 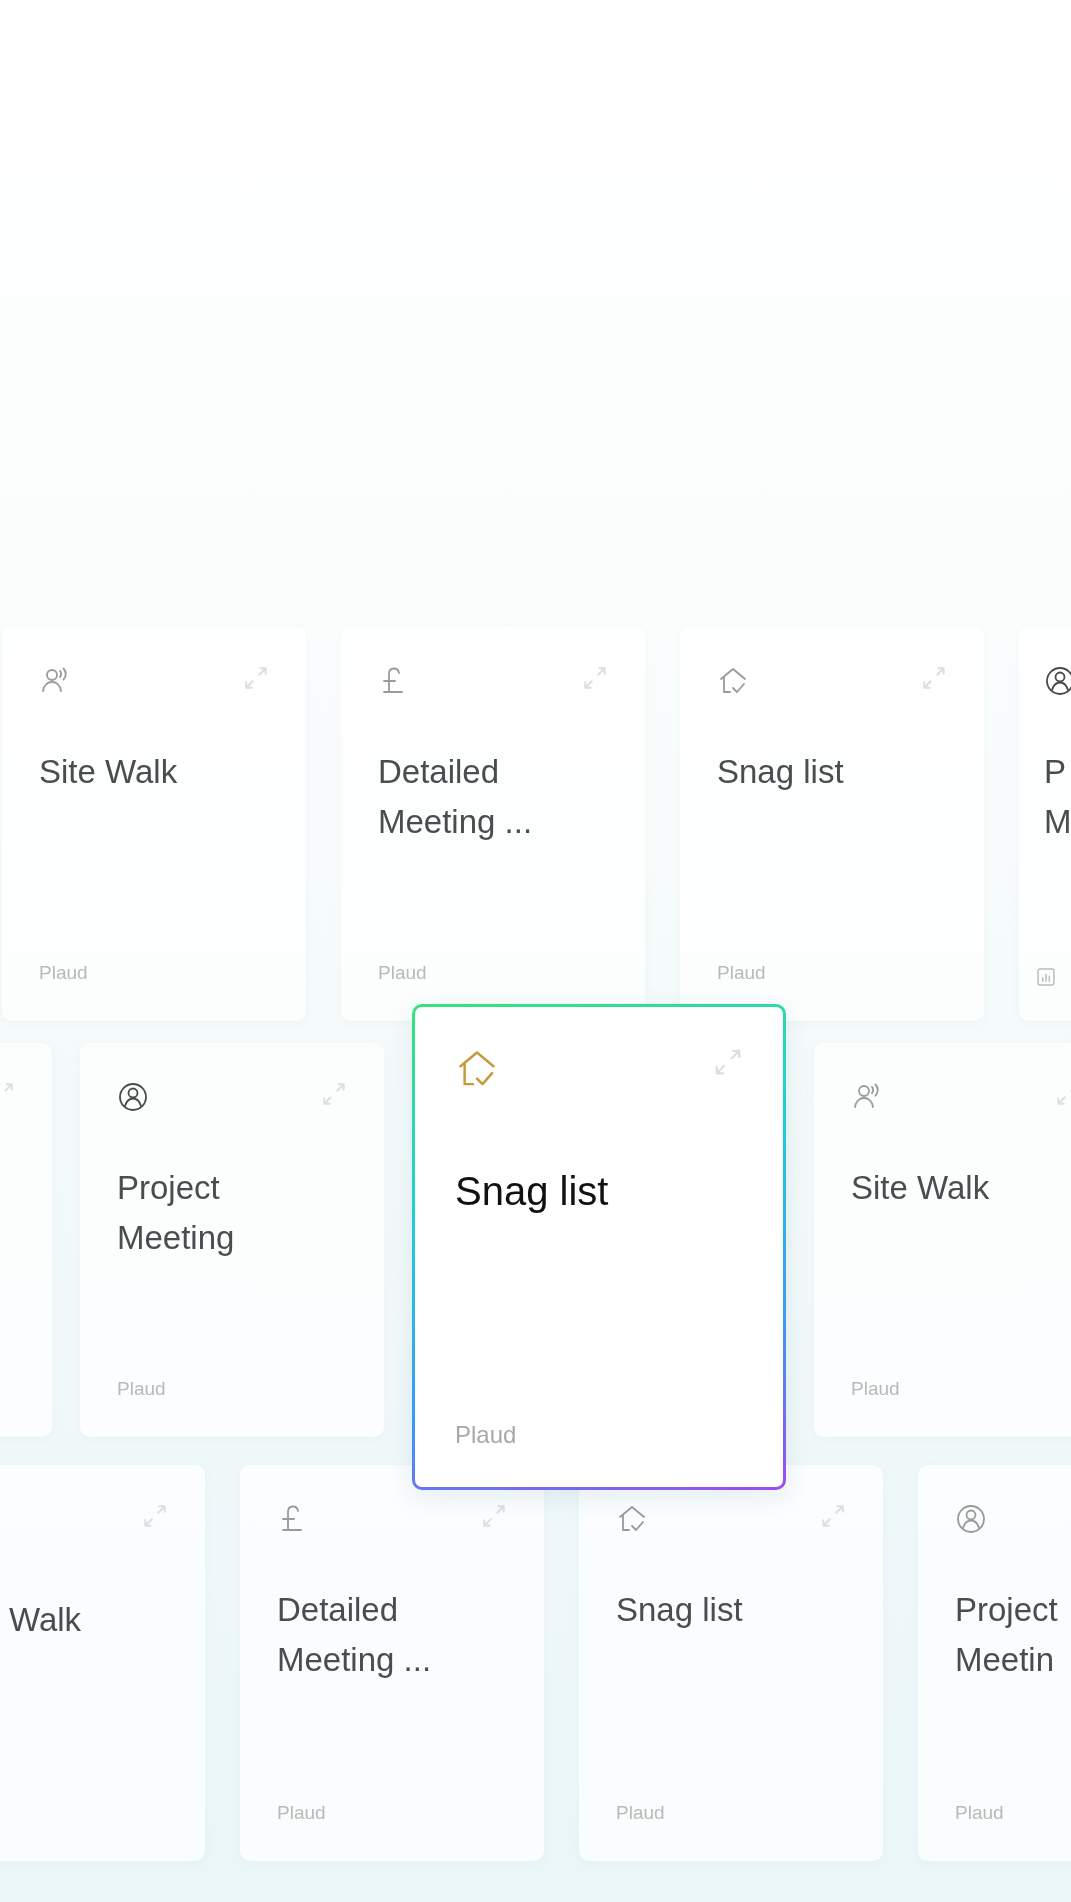 I want to click on card-title: Project Meeting, so click(x=176, y=1213).